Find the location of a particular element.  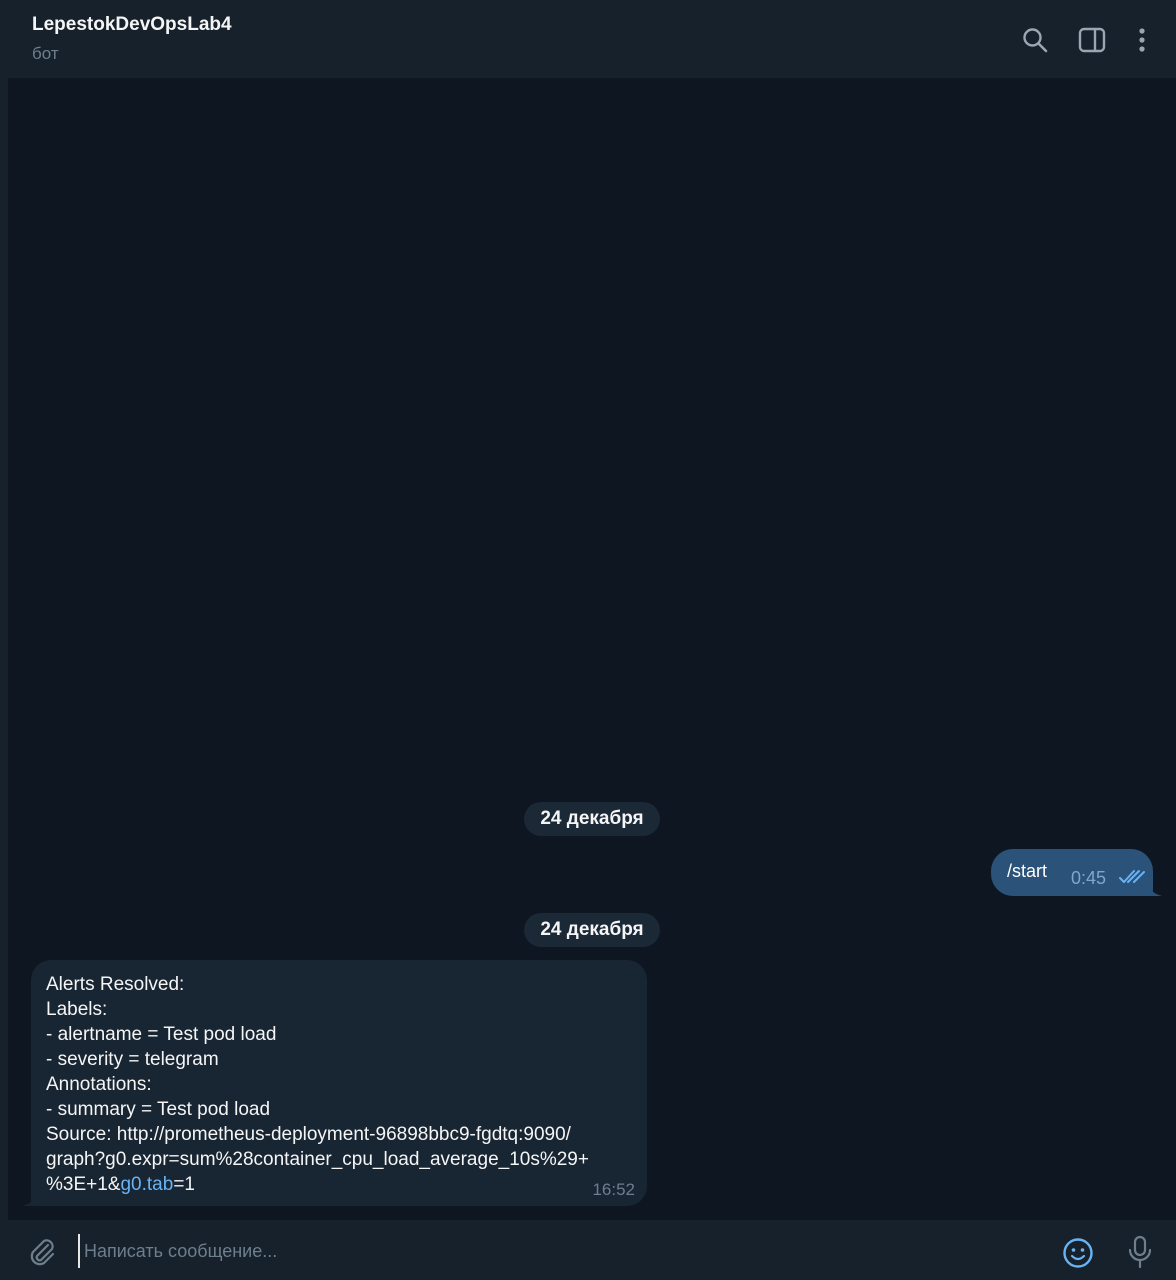

sidebar-toggle-button is located at coordinates (1092, 40).